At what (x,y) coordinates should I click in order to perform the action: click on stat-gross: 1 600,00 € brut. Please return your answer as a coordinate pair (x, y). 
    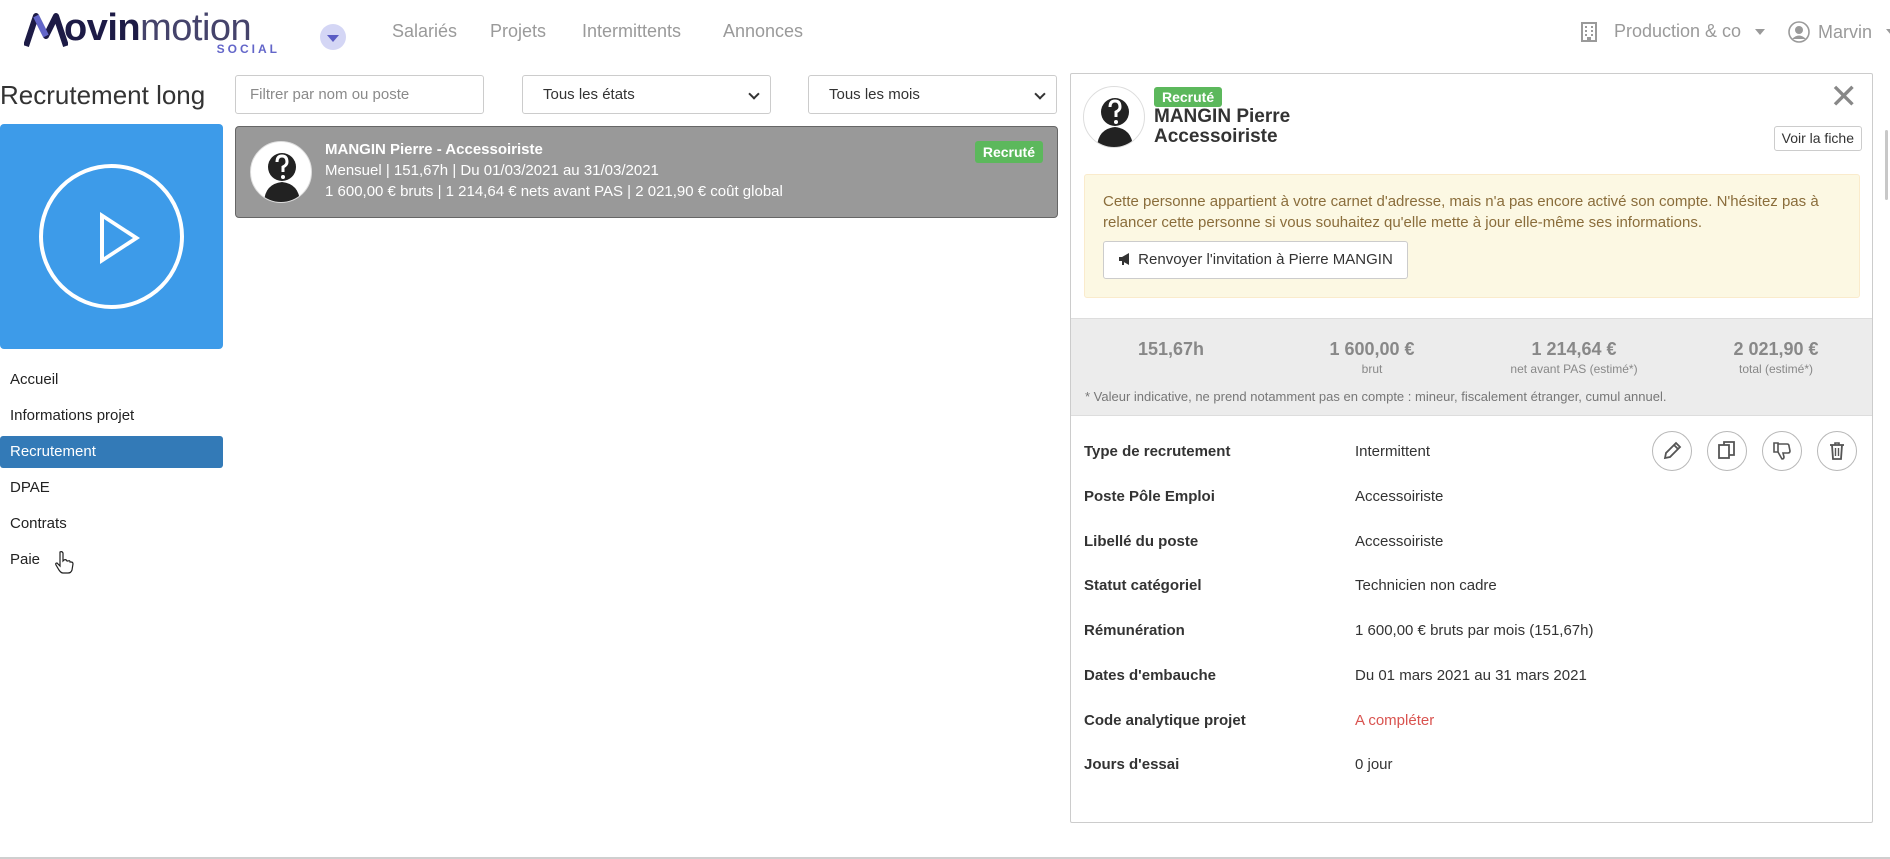
    Looking at the image, I should click on (1372, 357).